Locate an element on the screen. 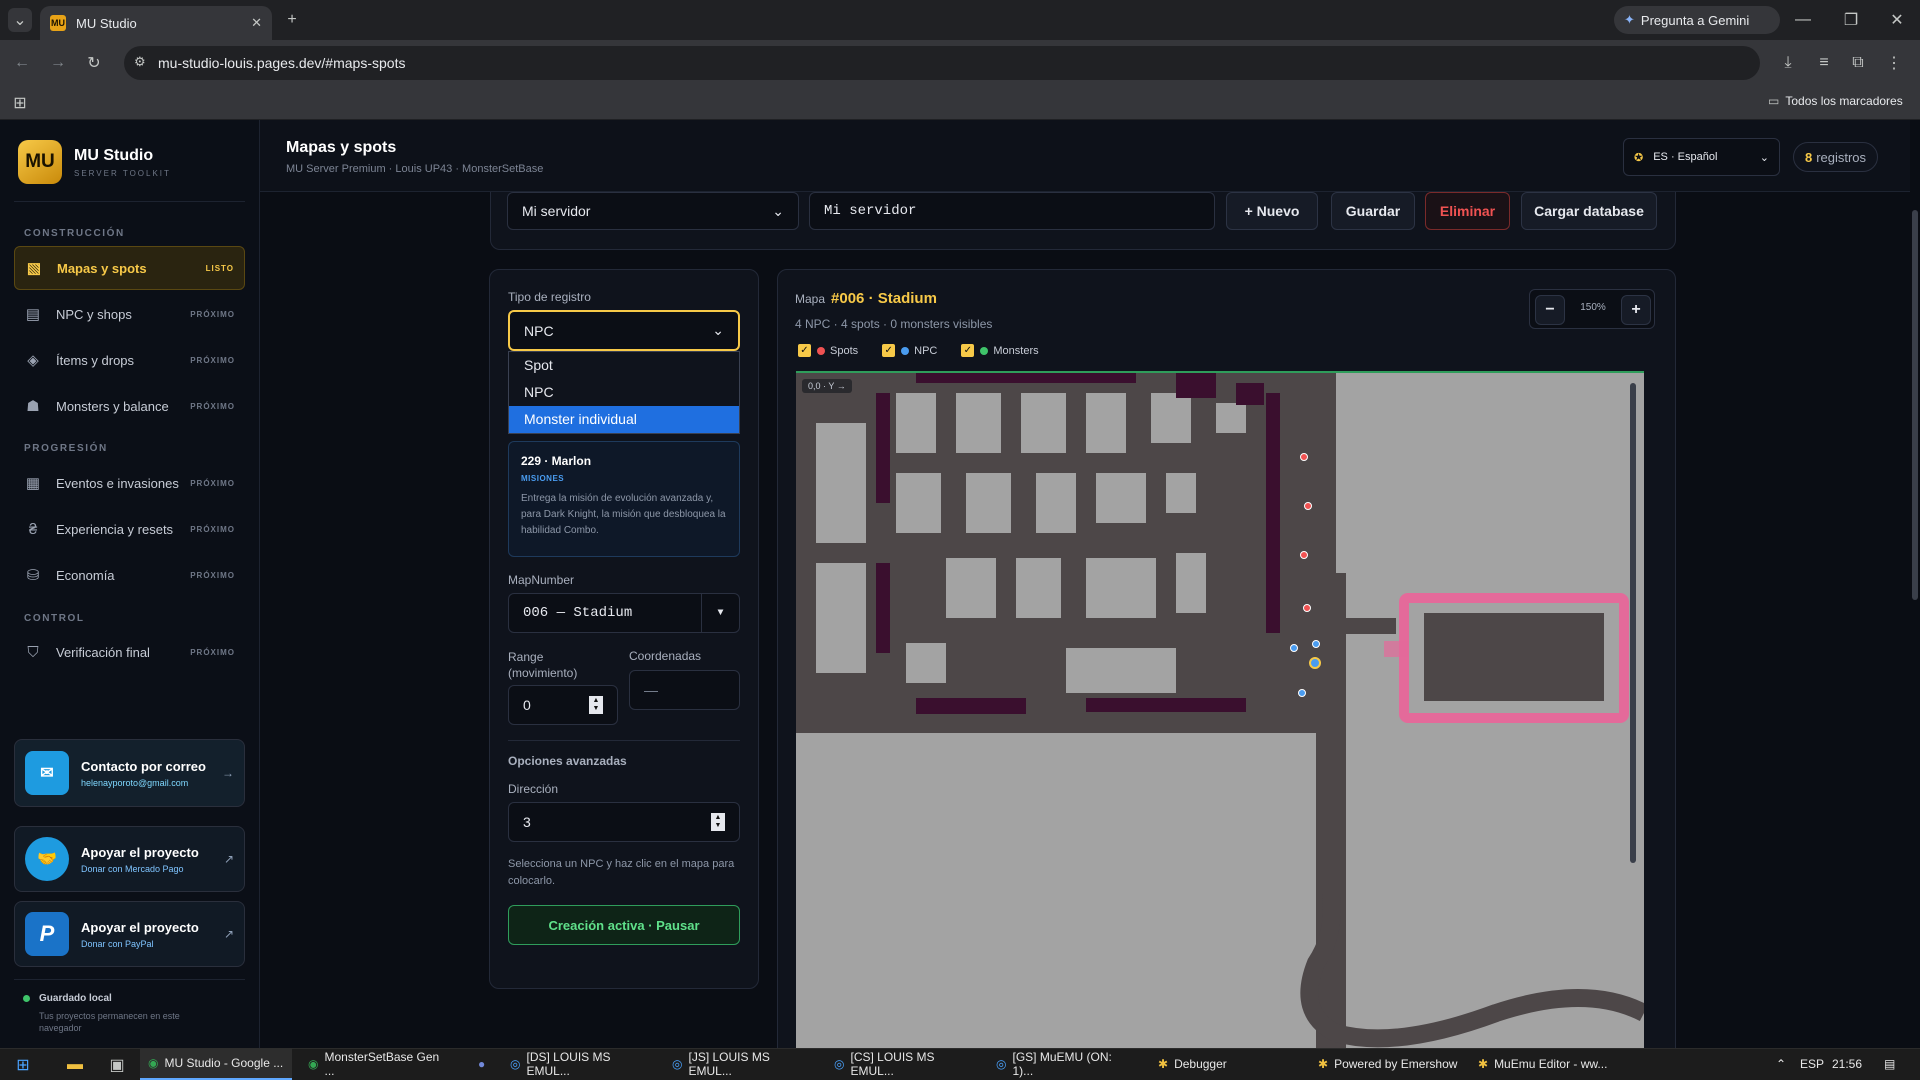  language-value: ES · Español is located at coordinates (1685, 157).